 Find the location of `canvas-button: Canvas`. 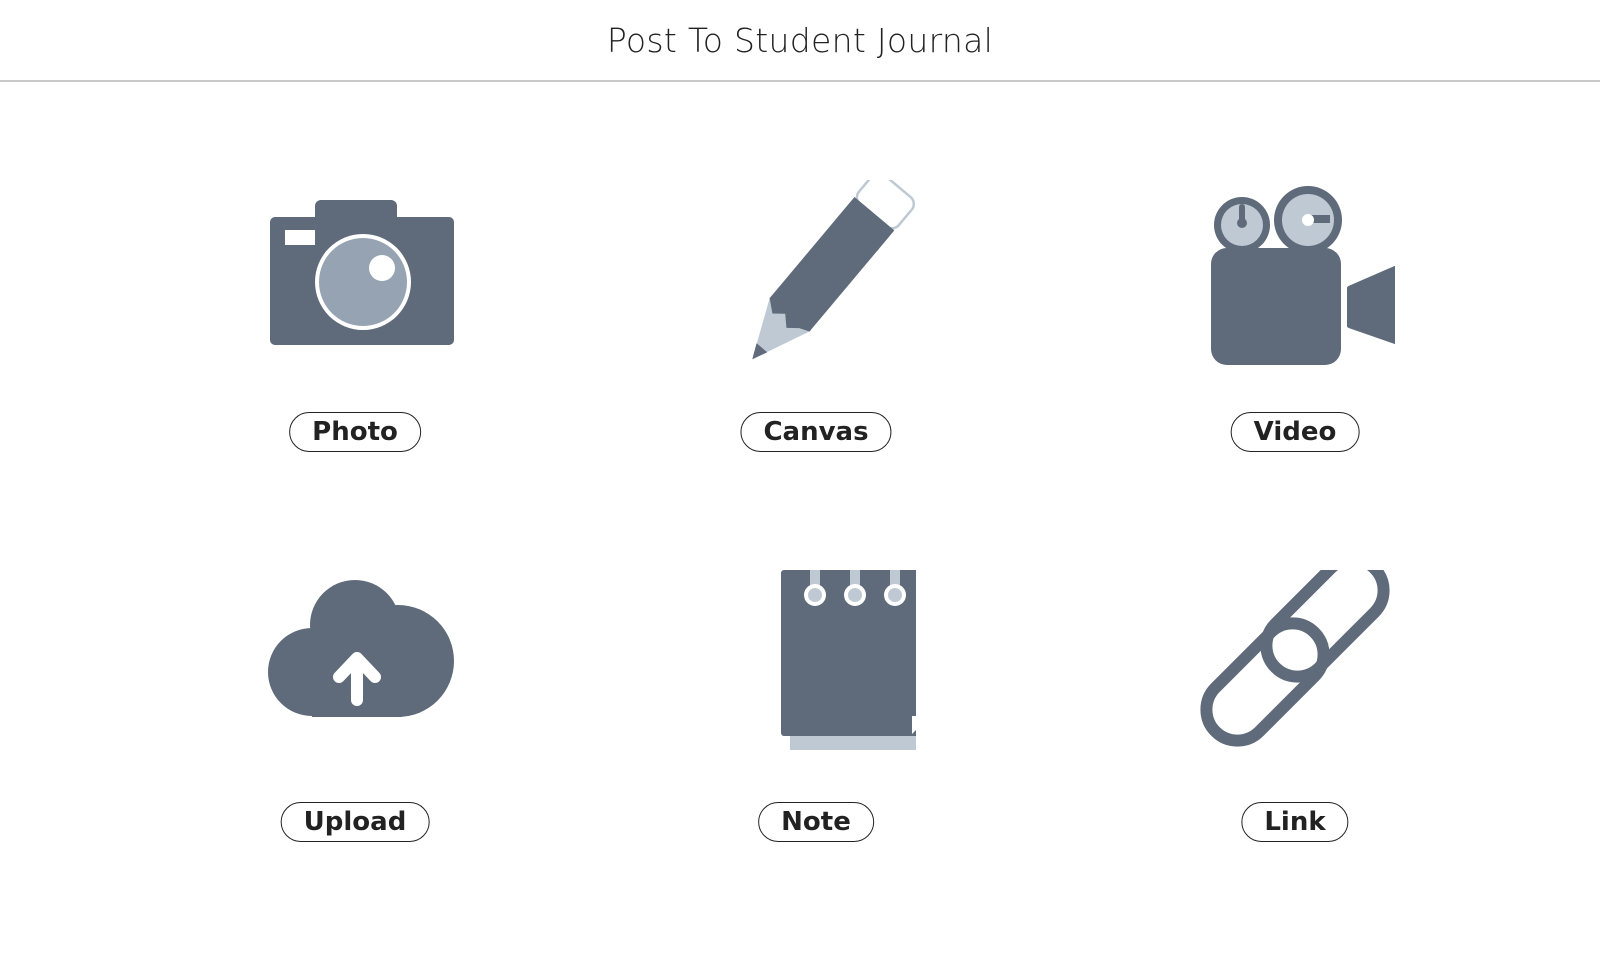

canvas-button: Canvas is located at coordinates (816, 432).